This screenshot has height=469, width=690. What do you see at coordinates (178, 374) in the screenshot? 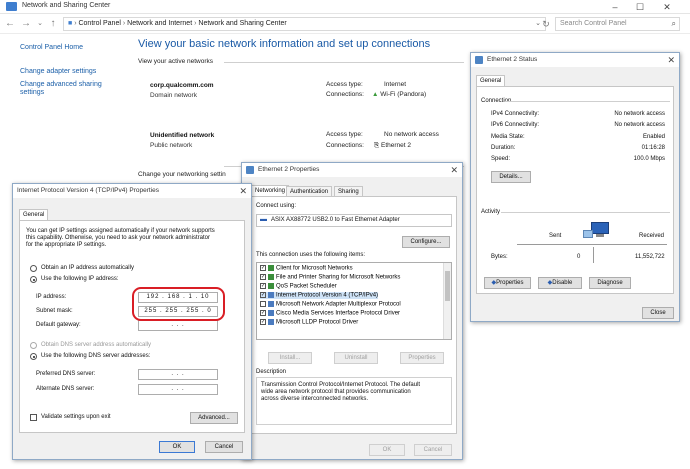
I see `preferred-dns-field: . . .` at bounding box center [178, 374].